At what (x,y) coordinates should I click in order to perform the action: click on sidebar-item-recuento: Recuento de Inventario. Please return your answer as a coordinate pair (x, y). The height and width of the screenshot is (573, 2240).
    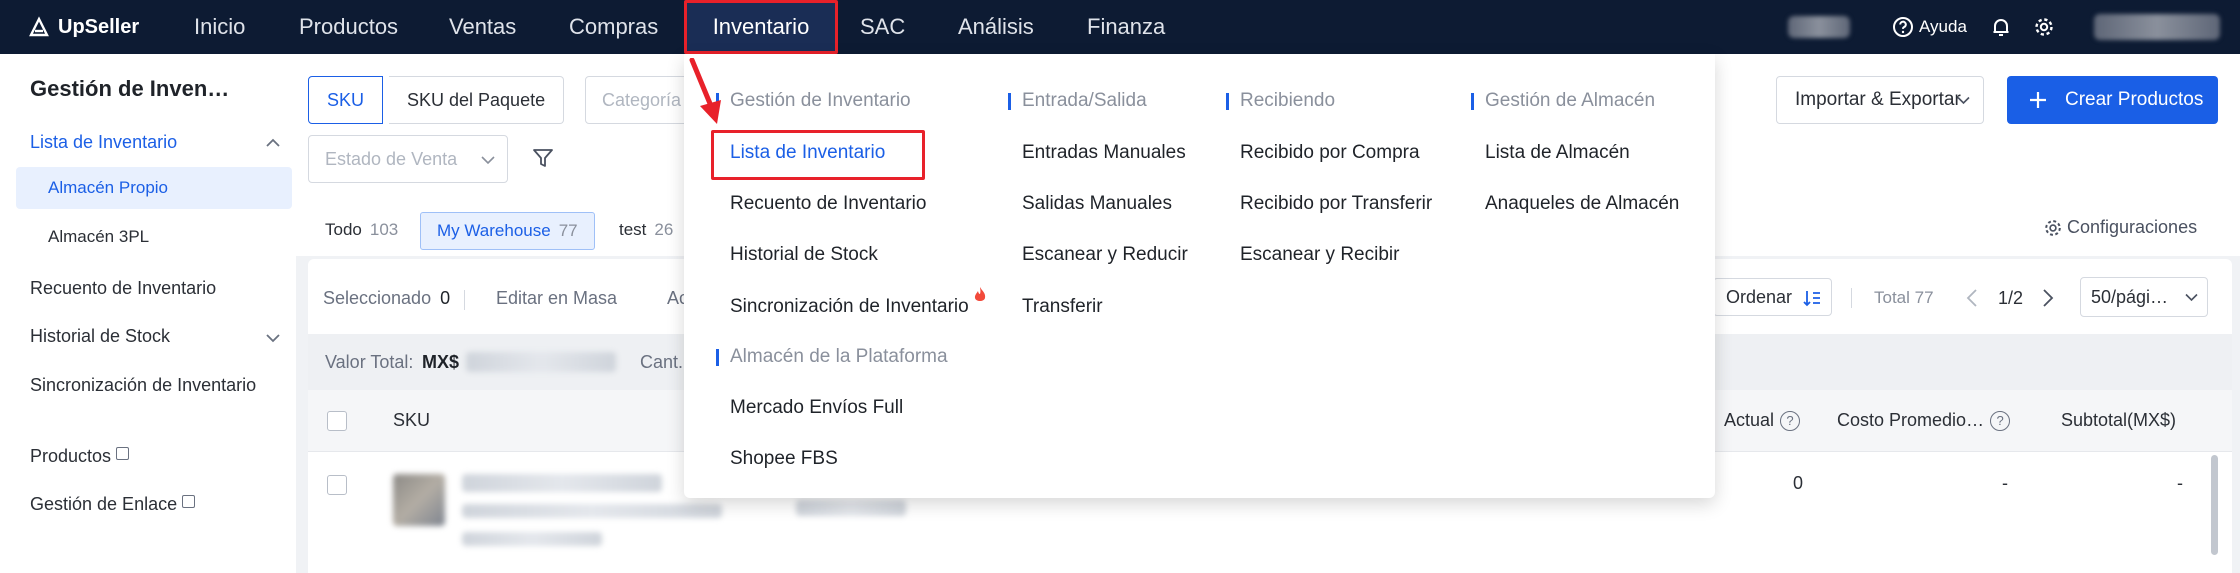
    Looking at the image, I should click on (123, 288).